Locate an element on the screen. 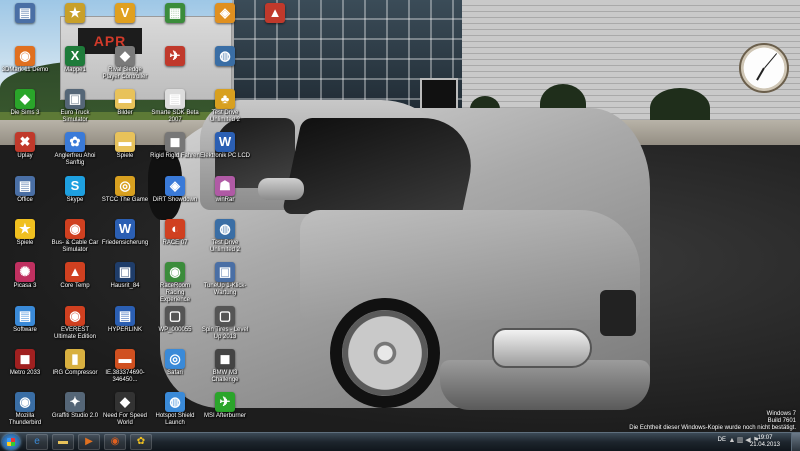 This screenshot has height=451, width=800. app-icon: ✈ is located at coordinates (225, 402).